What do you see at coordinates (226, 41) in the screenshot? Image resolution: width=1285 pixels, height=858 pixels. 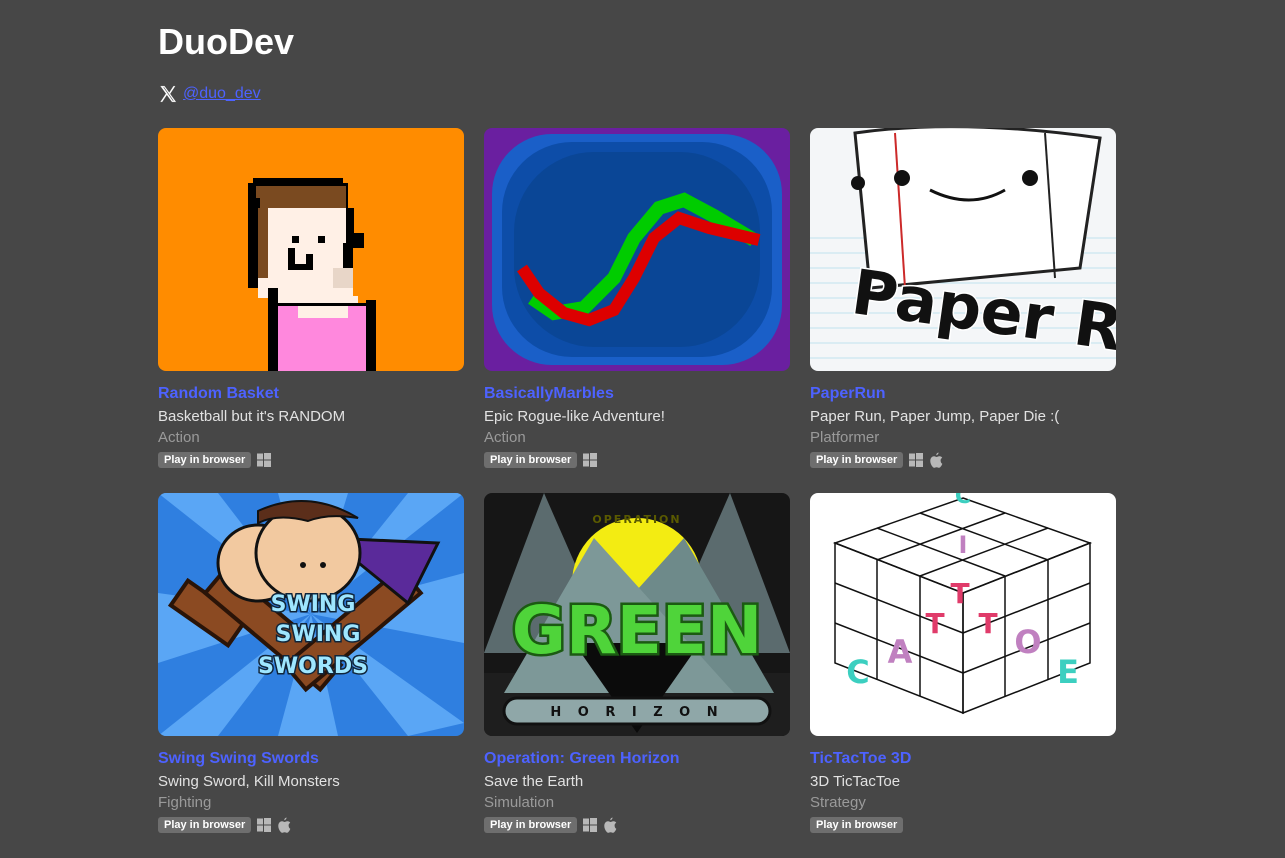 I see `developer-name: DuoDev` at bounding box center [226, 41].